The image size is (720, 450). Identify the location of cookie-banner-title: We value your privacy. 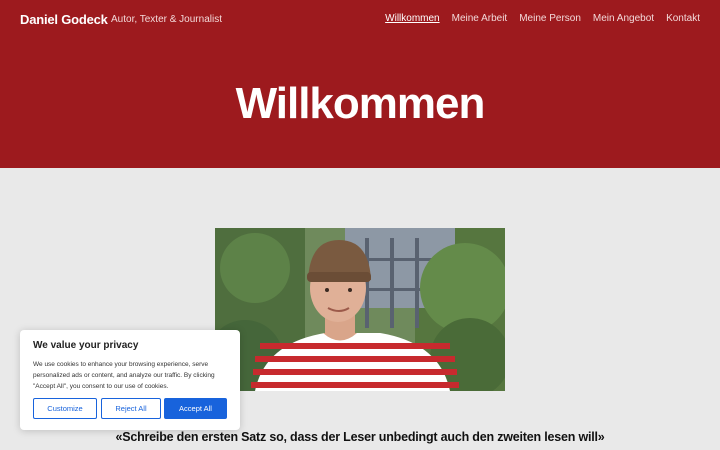
(86, 345).